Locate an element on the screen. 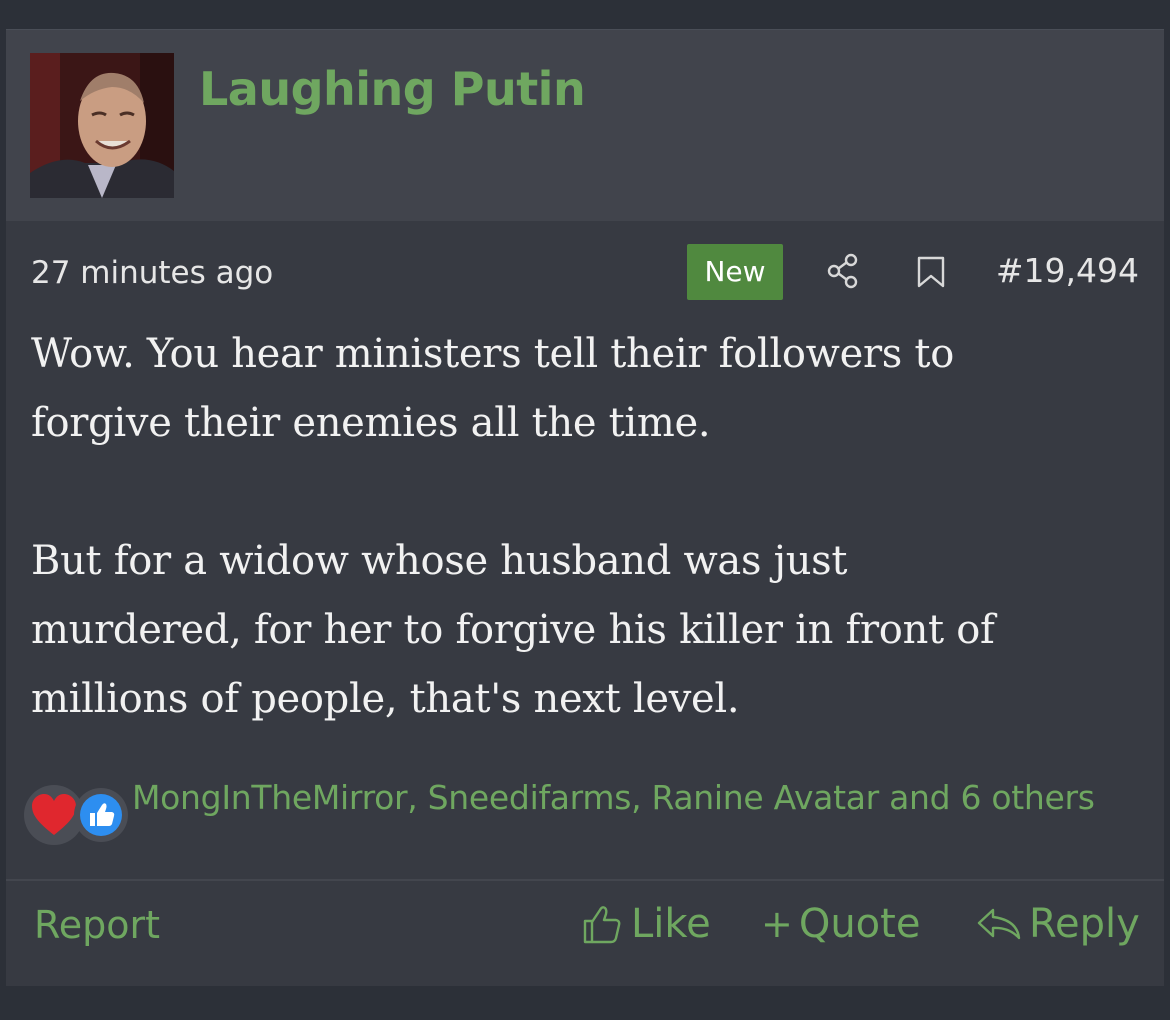 Image resolution: width=1170 pixels, height=1020 pixels. post-number-link: #19,494 is located at coordinates (1067, 270).